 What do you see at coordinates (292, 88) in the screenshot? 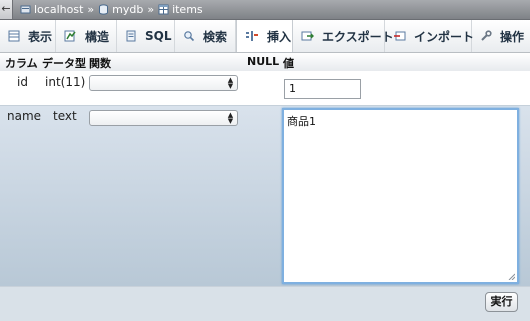
I see `input-value: 1` at bounding box center [292, 88].